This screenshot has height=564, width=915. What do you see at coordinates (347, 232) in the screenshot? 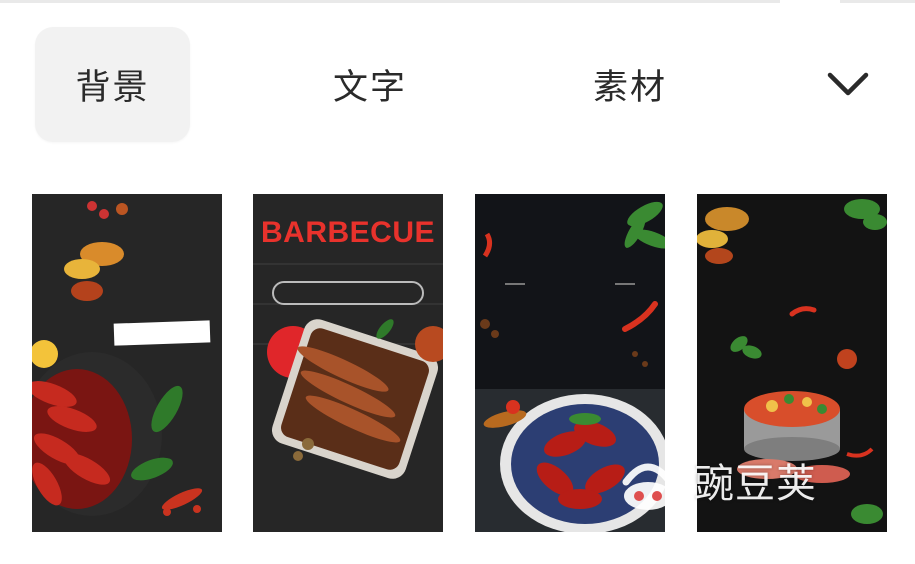
I see `template-title: BARBECUE` at bounding box center [347, 232].